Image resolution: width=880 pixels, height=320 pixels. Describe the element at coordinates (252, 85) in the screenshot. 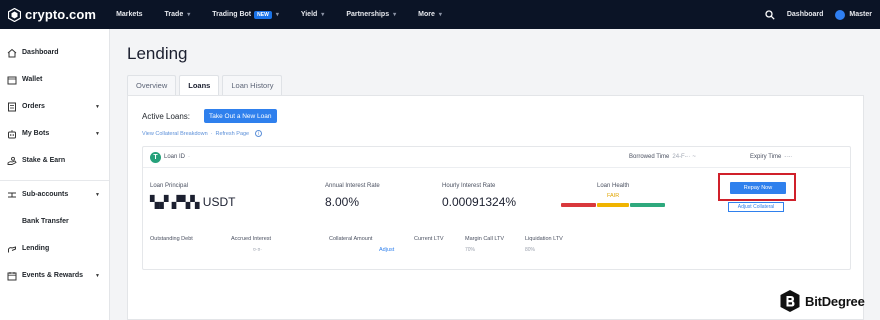

I see `tab-loan-history: Loan History` at that location.